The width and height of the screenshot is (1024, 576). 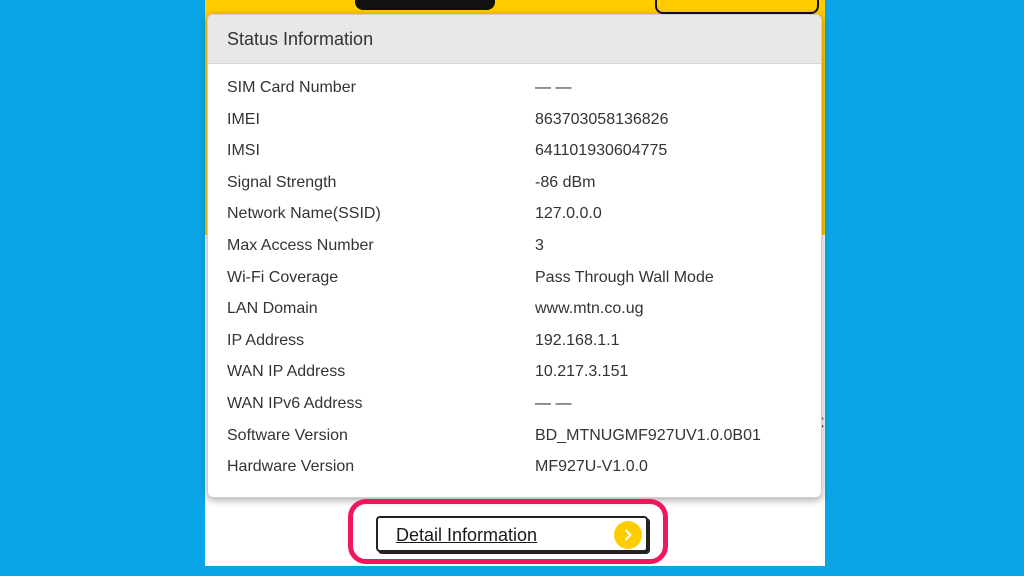 What do you see at coordinates (514, 405) in the screenshot?
I see `status-row: WAN IPv6 Address — —` at bounding box center [514, 405].